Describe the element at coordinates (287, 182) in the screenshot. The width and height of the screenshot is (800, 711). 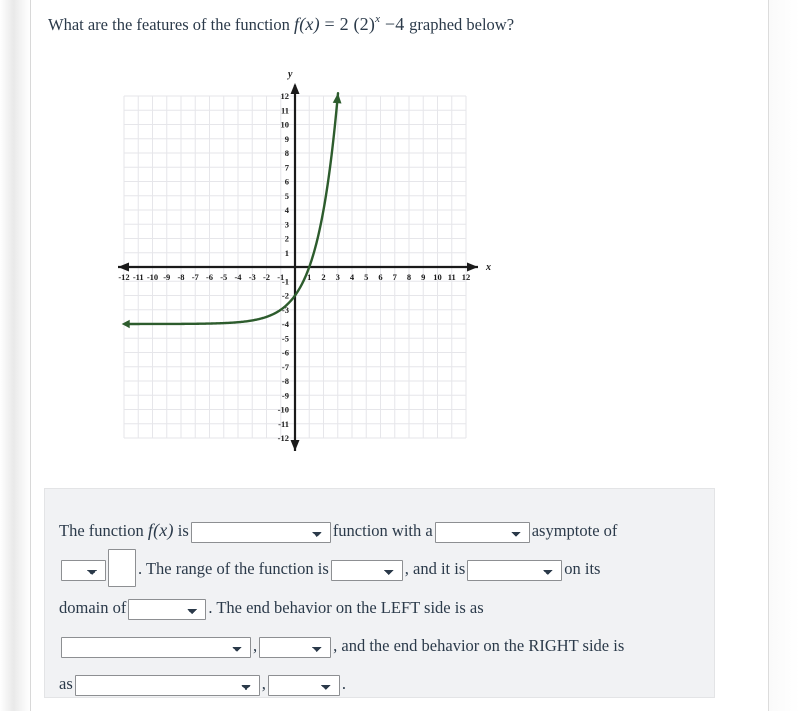
I see `y-tick-6: 6` at that location.